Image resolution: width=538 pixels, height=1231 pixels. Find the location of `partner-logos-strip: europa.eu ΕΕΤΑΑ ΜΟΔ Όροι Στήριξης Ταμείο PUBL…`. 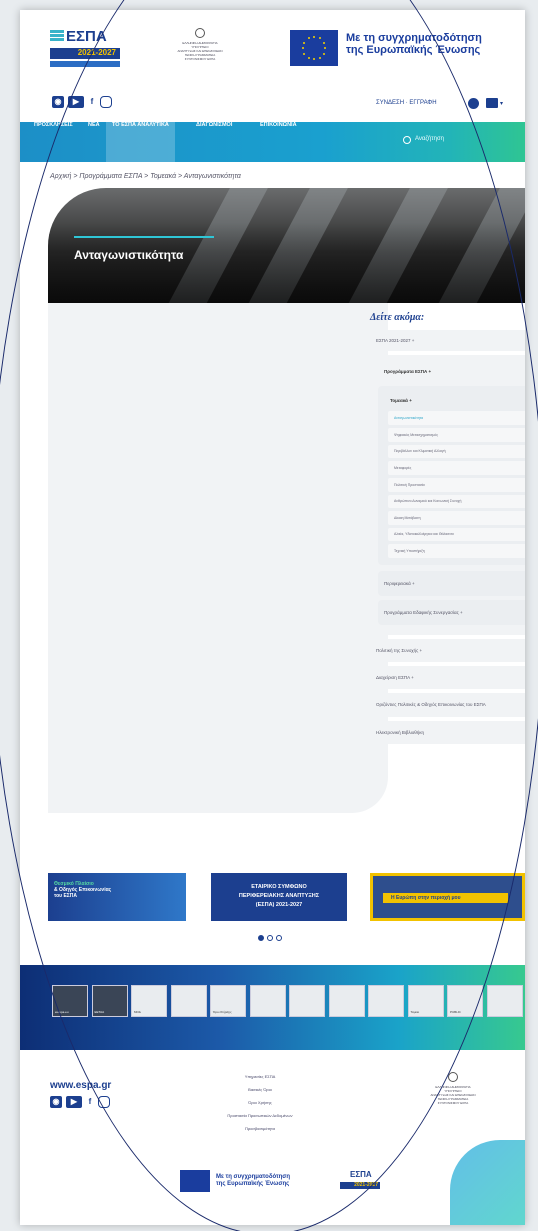

partner-logos-strip: europa.eu ΕΕΤΑΑ ΜΟΔ Όροι Στήριξης Ταμείο PUBL… is located at coordinates (272, 1007).